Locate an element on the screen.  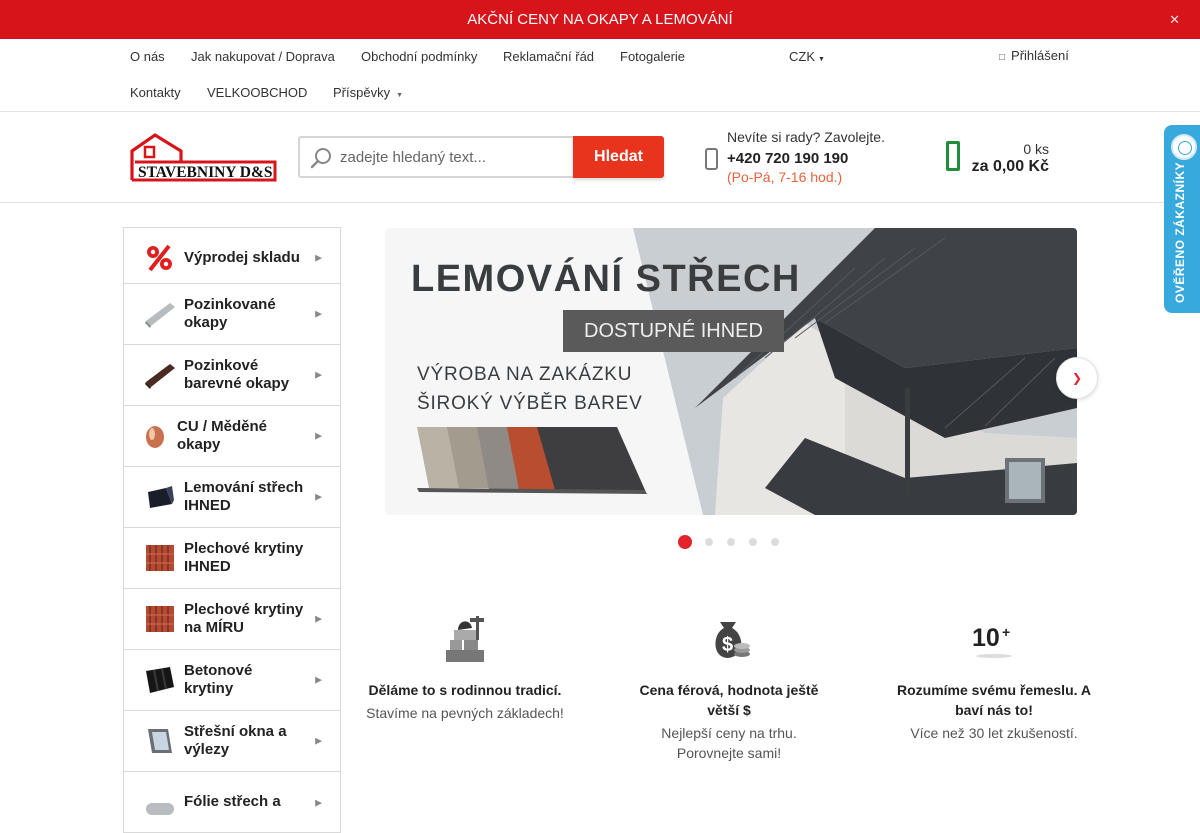
verified-seal-icon is located at coordinates (1184, 147).